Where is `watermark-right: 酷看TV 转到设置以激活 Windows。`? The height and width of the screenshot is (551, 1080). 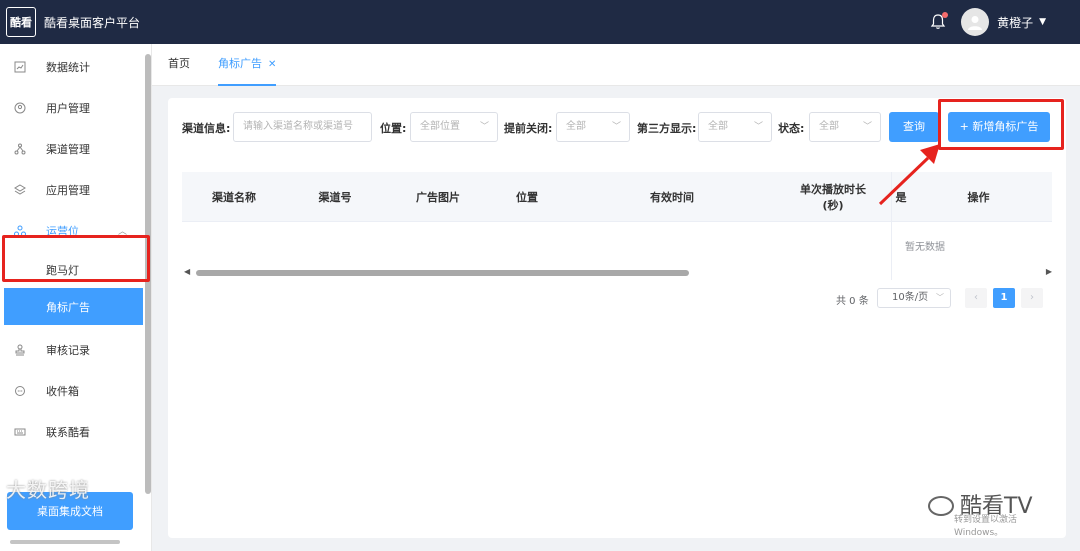
watermark-right: 酷看TV 转到设置以激活 Windows。 is located at coordinates (998, 513).